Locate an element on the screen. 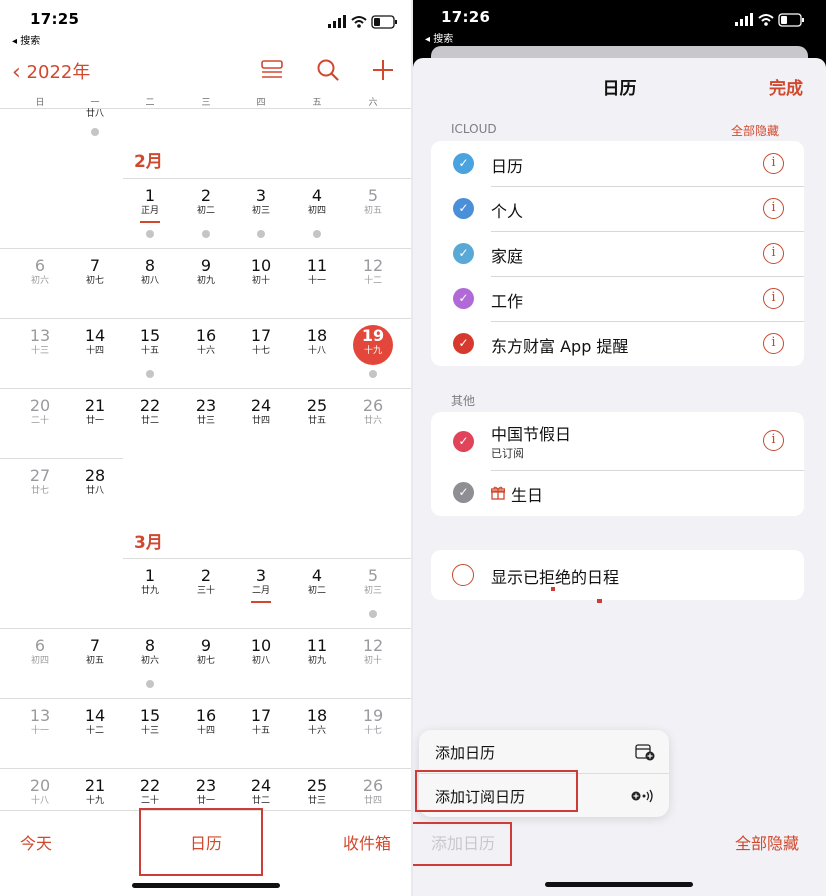 Image resolution: width=826 pixels, height=896 pixels. day-cell: 12 十二 is located at coordinates (373, 272).